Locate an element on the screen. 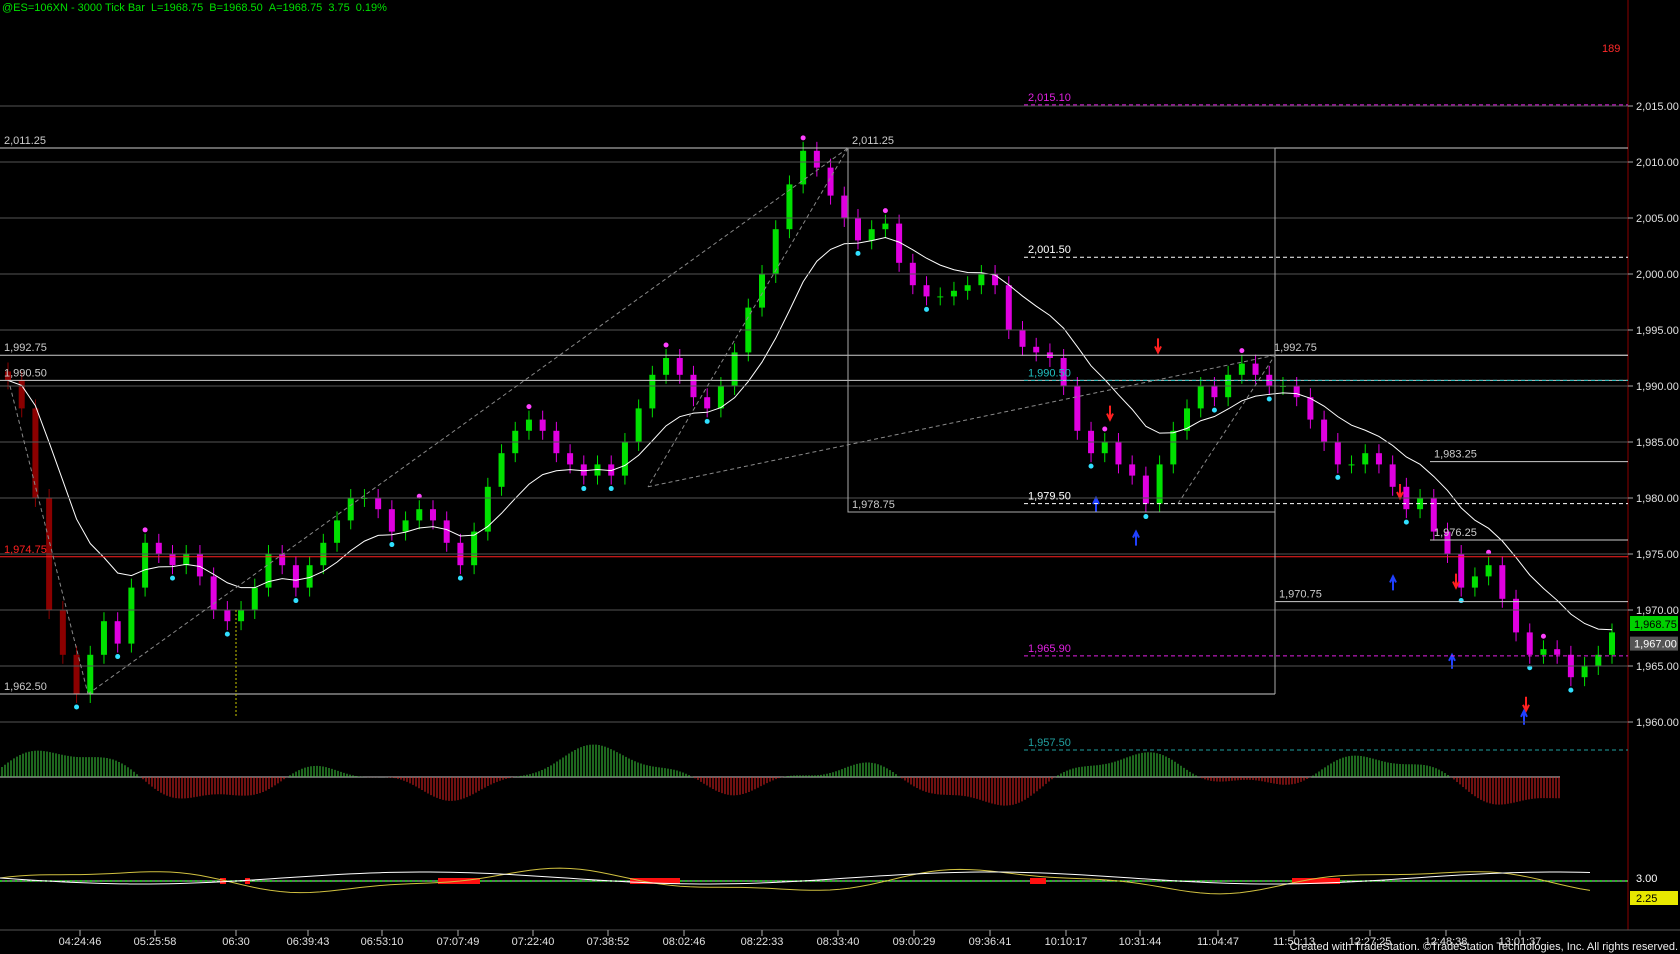 This screenshot has height=954, width=1680. y-tick-label: 1,970.00 is located at coordinates (1657, 611).